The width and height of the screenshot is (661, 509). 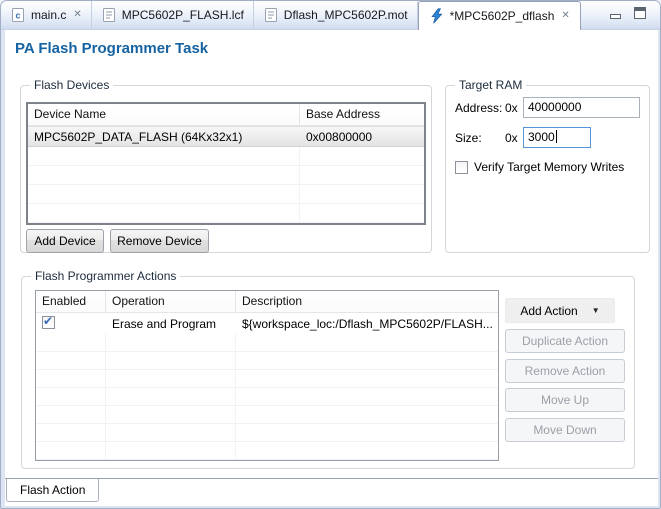 What do you see at coordinates (362, 114) in the screenshot?
I see `column-header-base-address: Base Address` at bounding box center [362, 114].